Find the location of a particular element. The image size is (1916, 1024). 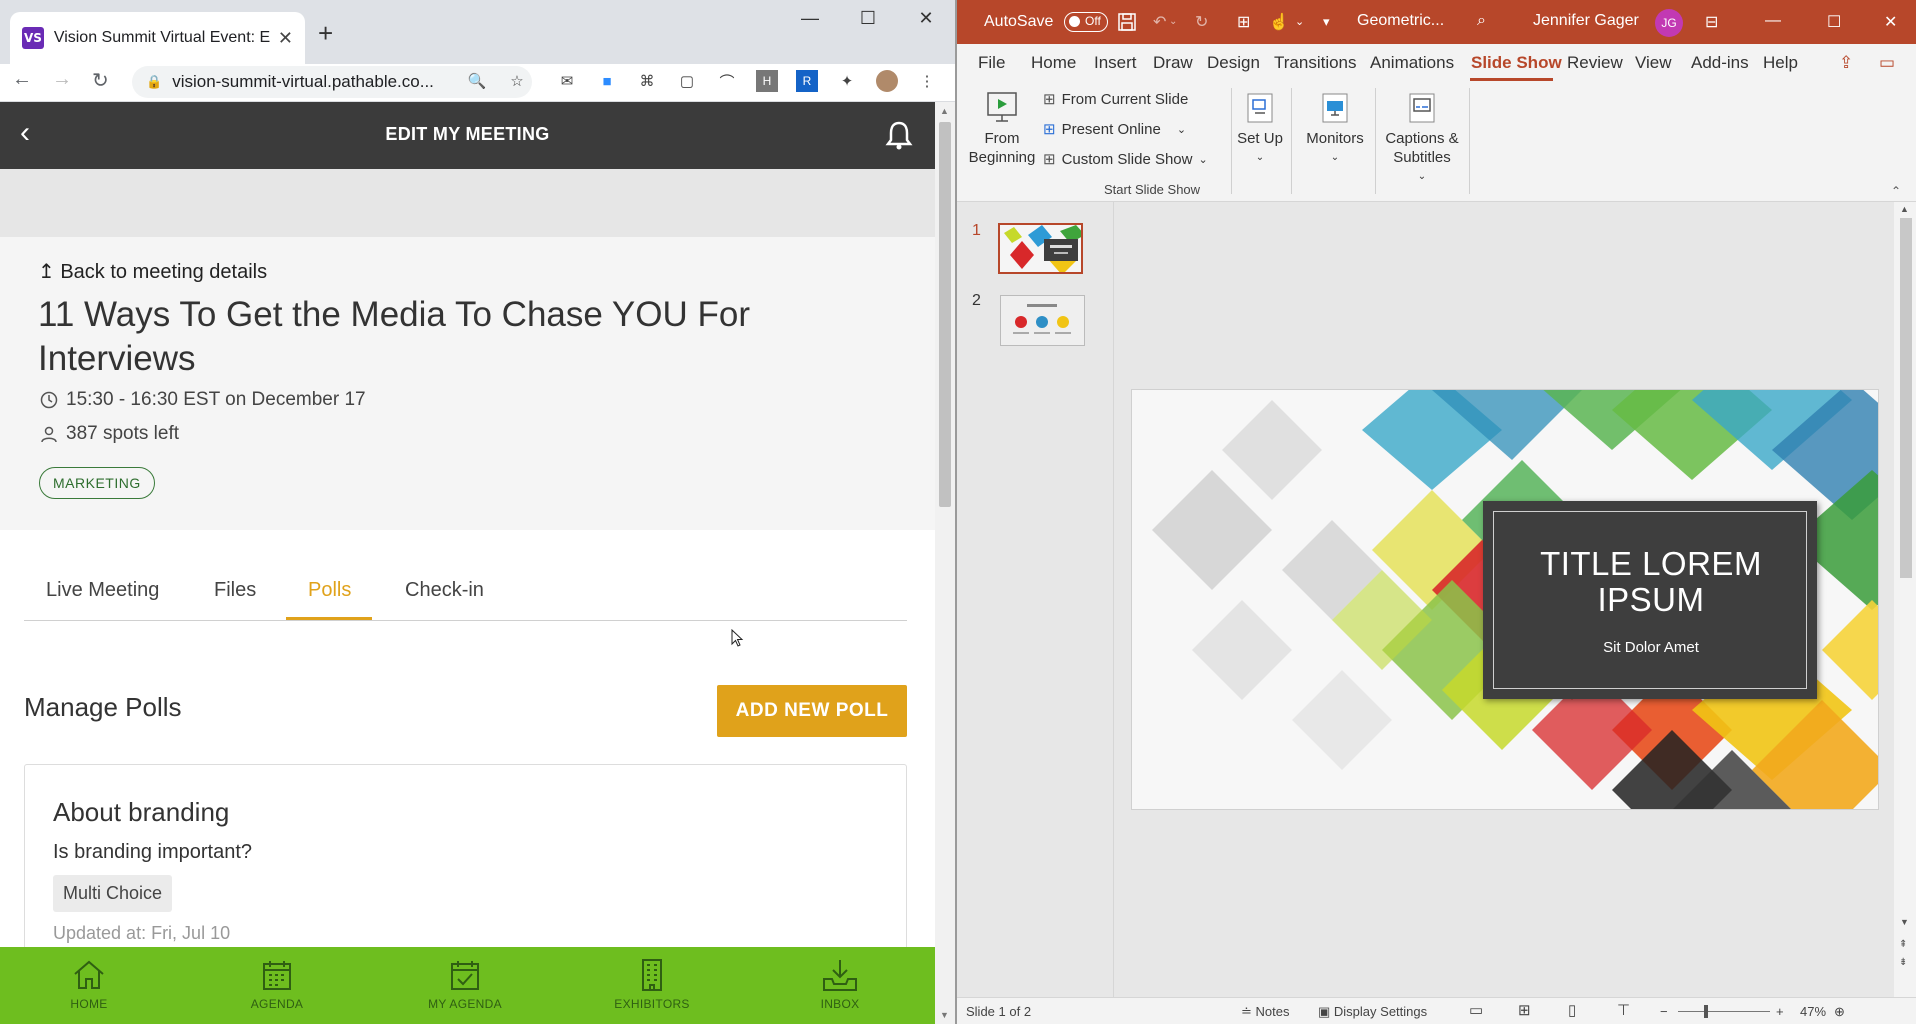

user-name: Jennifer Gager is located at coordinates (1586, 21).